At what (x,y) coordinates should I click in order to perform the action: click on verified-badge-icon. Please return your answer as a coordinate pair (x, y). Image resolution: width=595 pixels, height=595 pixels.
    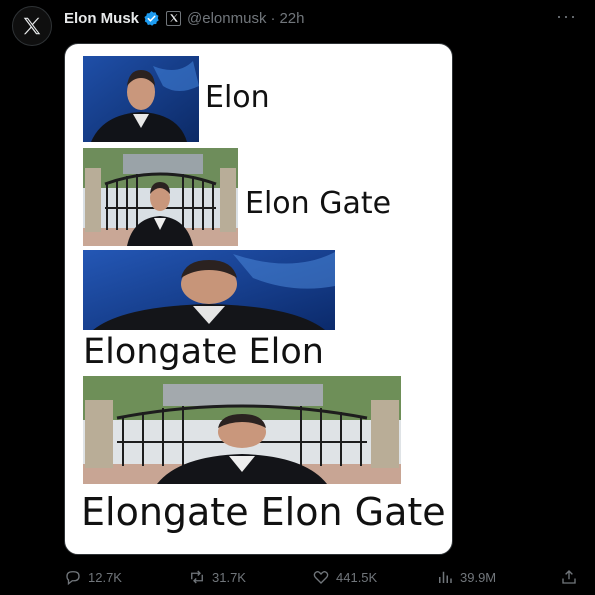
    Looking at the image, I should click on (151, 18).